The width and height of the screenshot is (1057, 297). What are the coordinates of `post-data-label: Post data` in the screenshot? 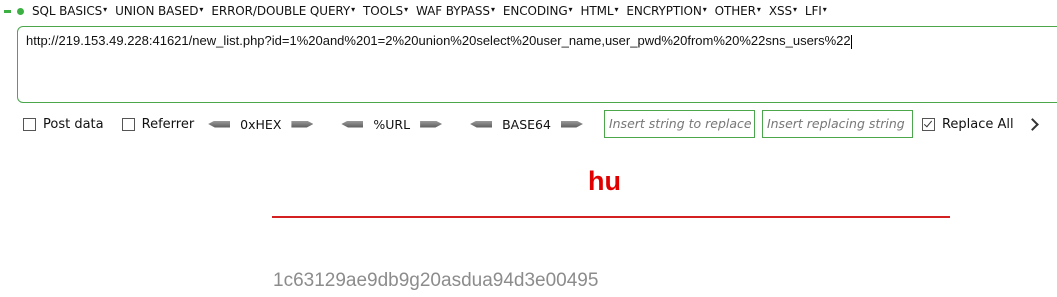 It's located at (73, 124).